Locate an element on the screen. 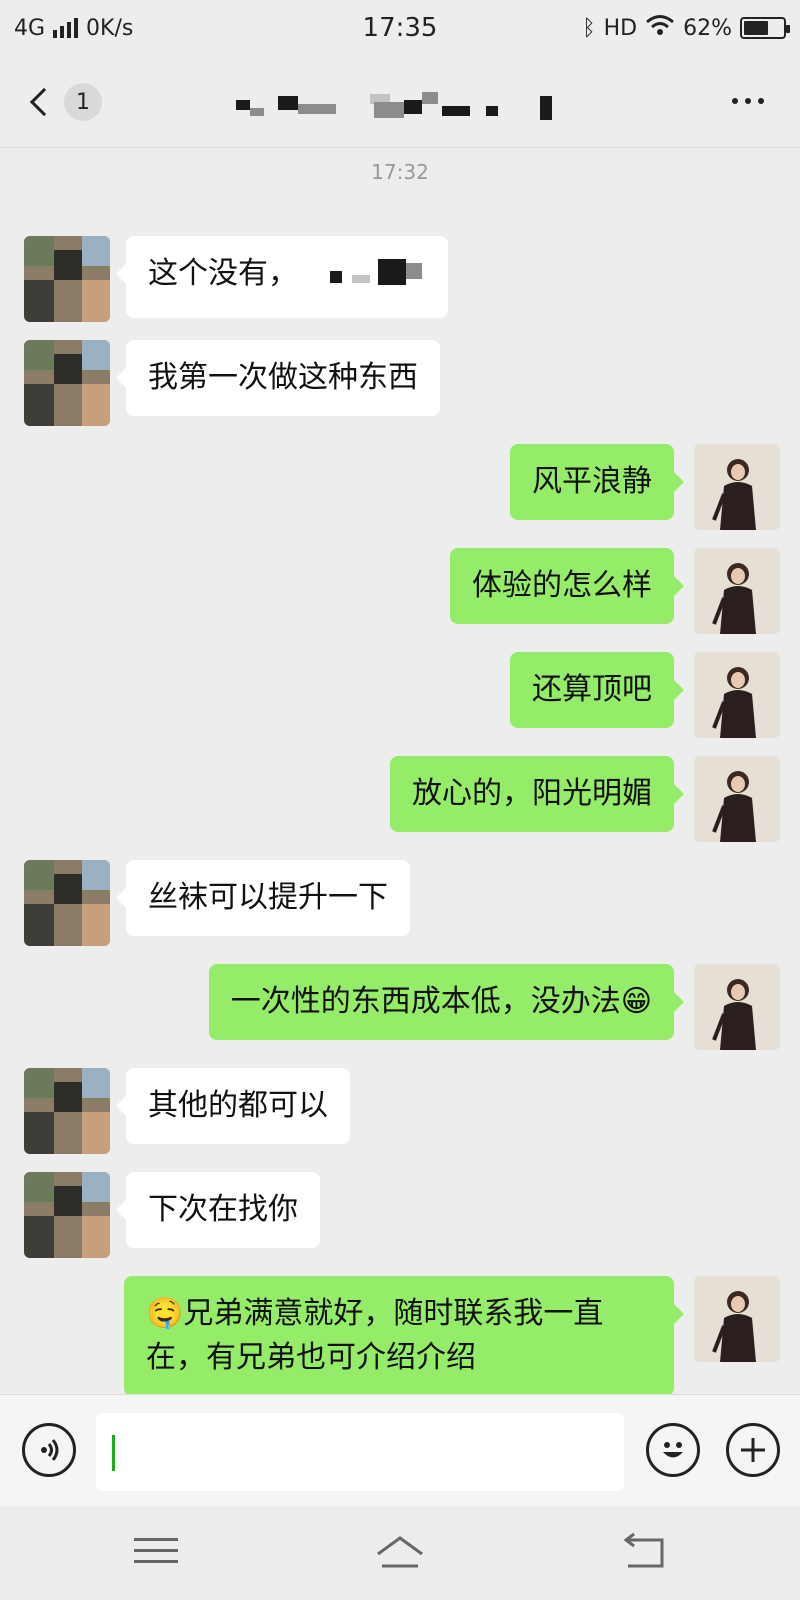 The width and height of the screenshot is (800, 1600). message-text: 这个没有， is located at coordinates (223, 273).